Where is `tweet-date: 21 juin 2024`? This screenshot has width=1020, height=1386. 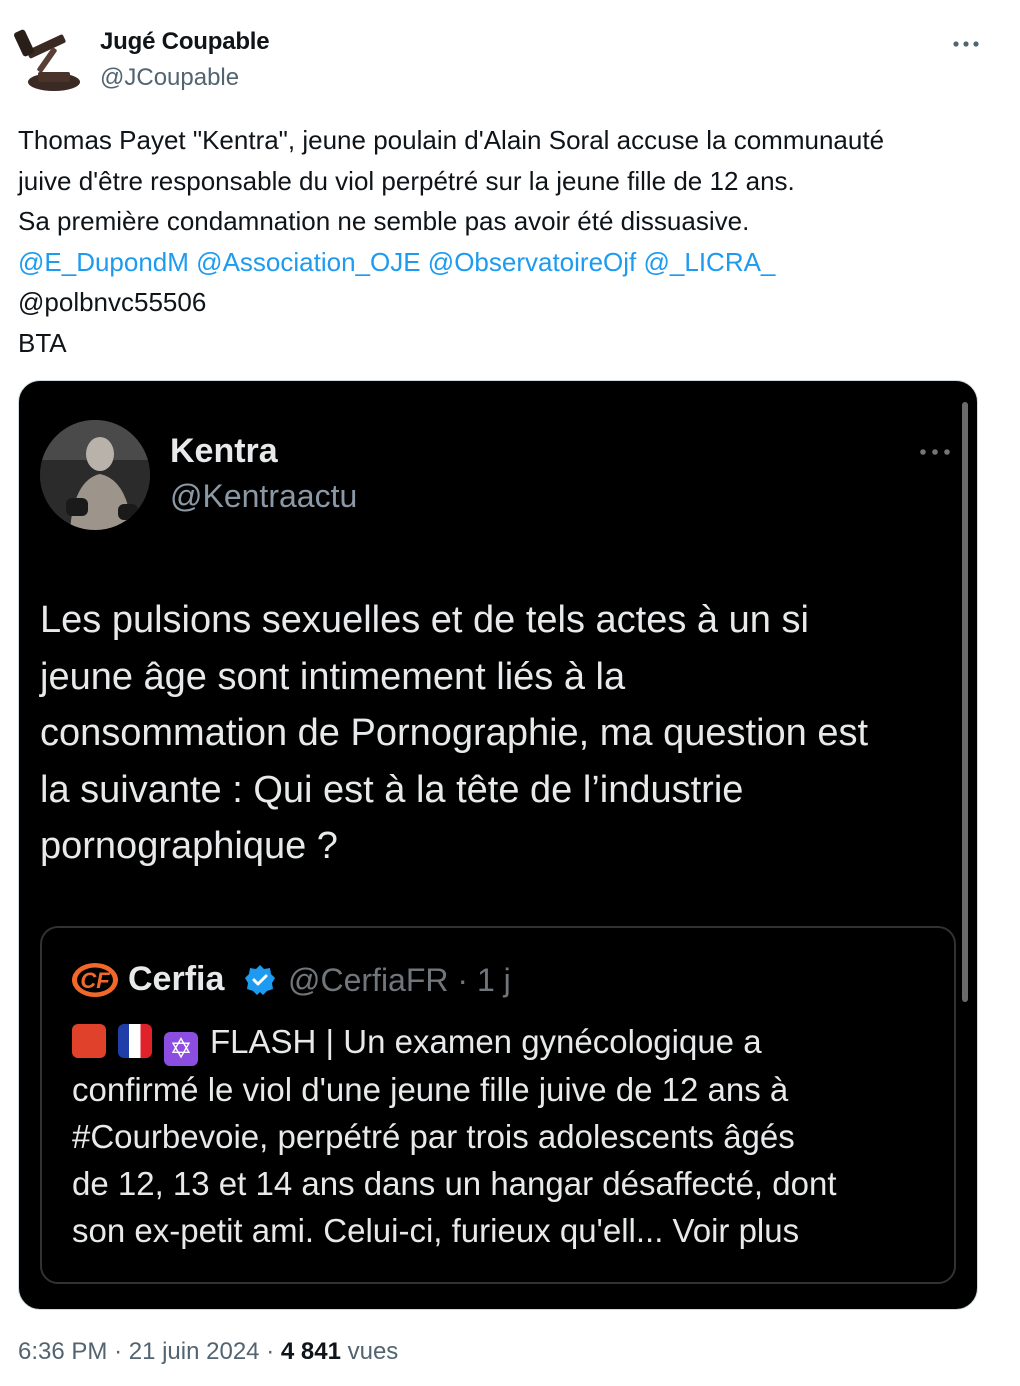
tweet-date: 21 juin 2024 is located at coordinates (194, 1351).